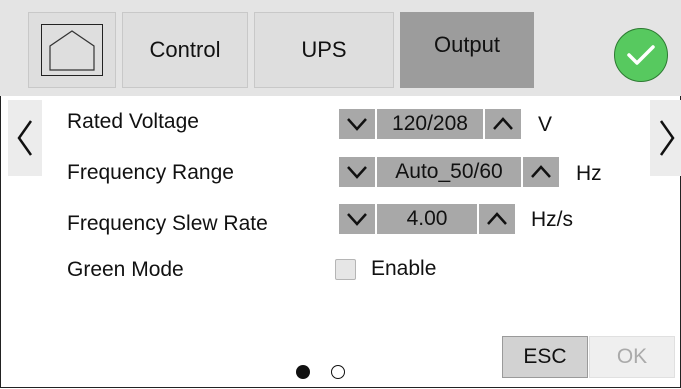 The width and height of the screenshot is (681, 389). I want to click on rated-voltage-stepper: 120/208, so click(430, 124).